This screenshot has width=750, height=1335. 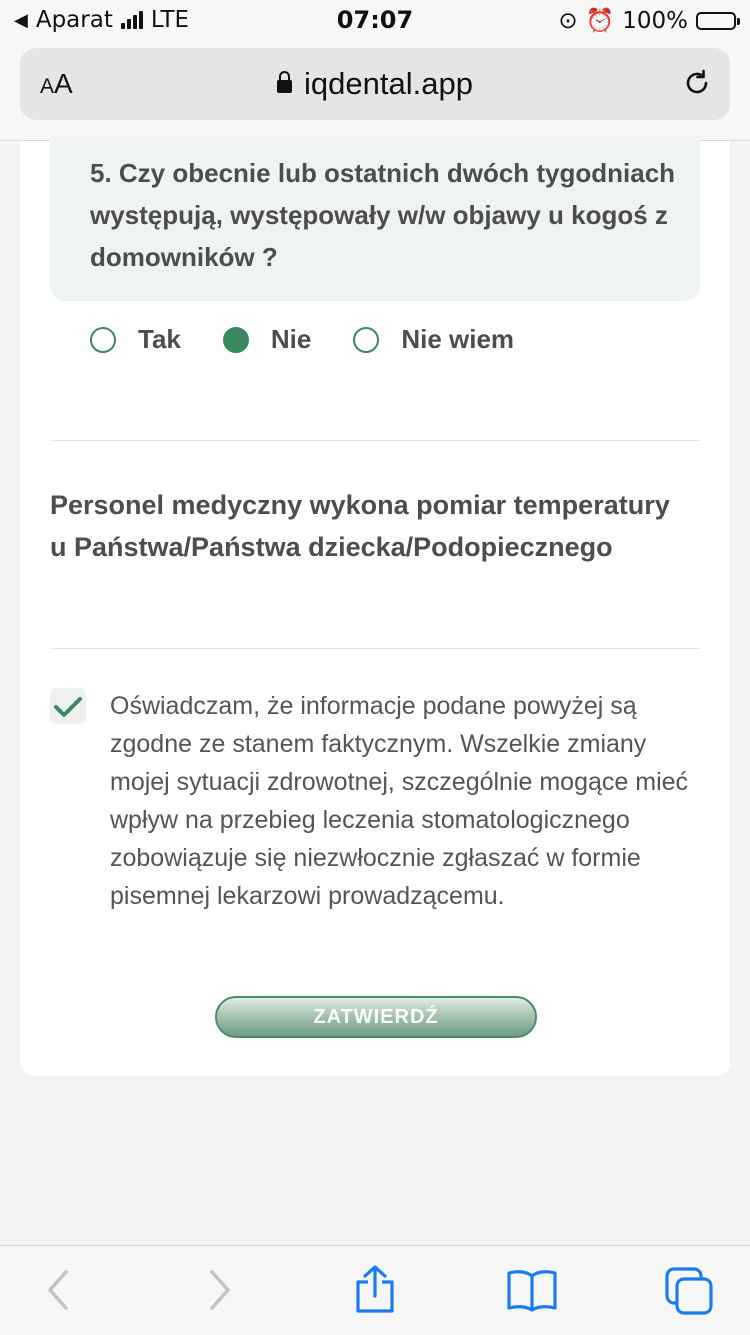 What do you see at coordinates (376, 1017) in the screenshot?
I see `submit-button: ZATWIERDŹ` at bounding box center [376, 1017].